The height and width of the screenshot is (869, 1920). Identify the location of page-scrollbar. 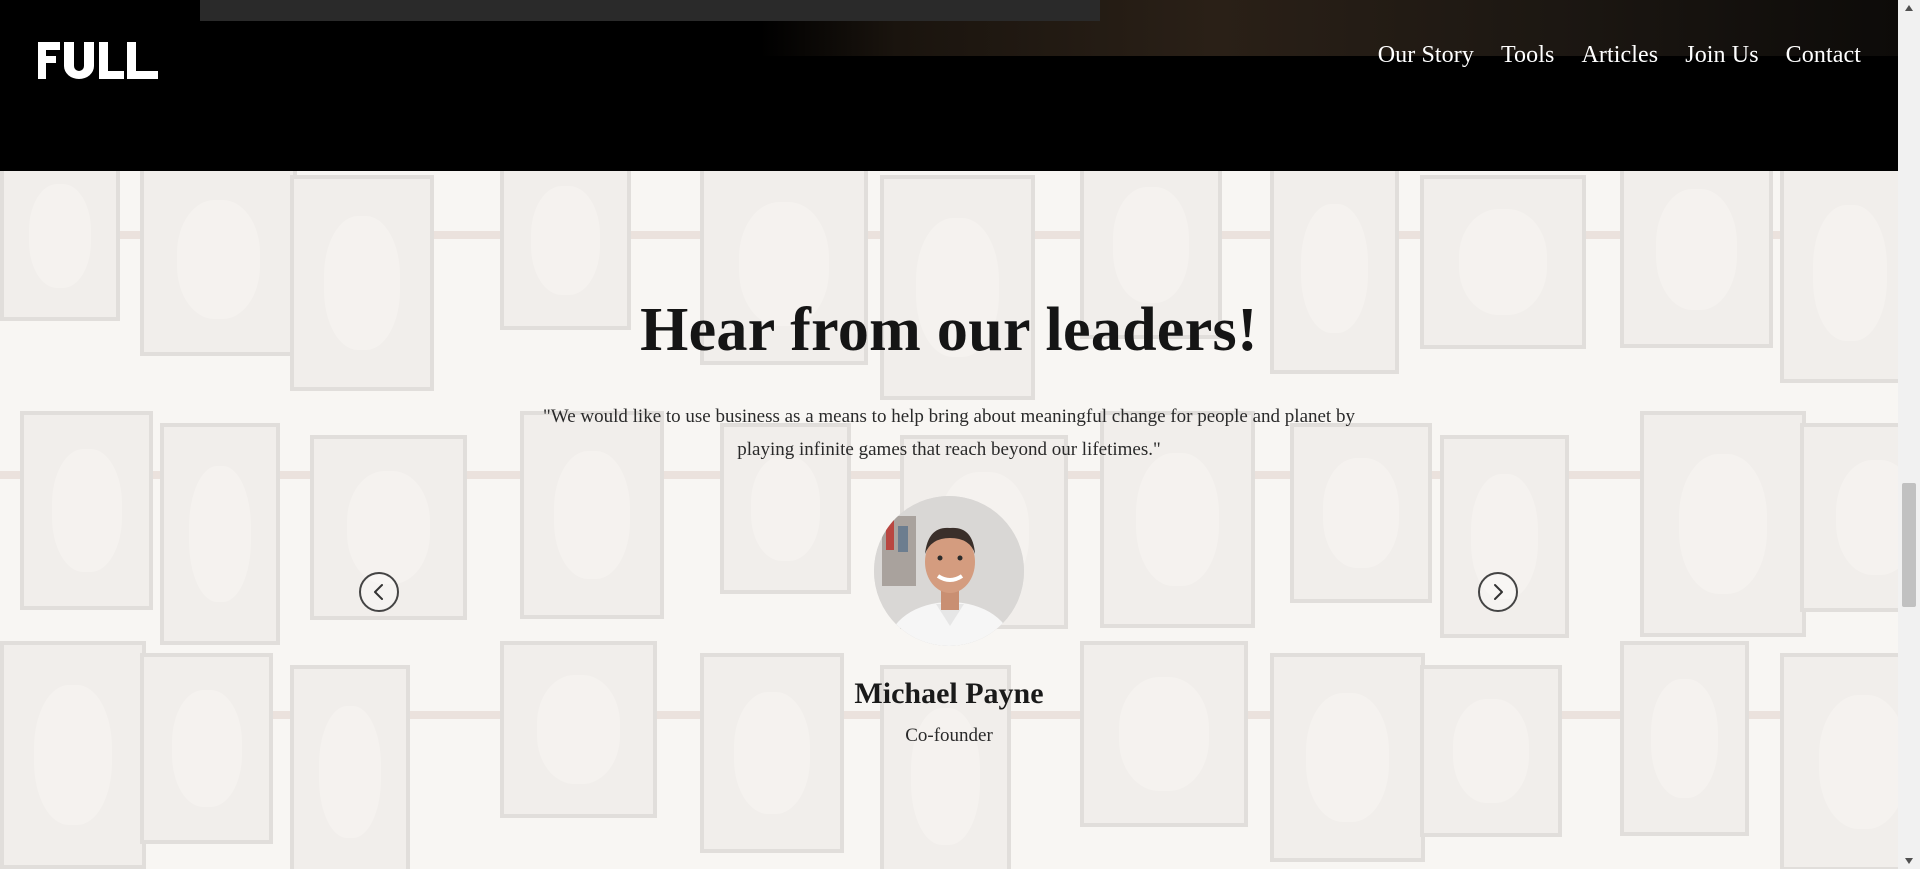
(1909, 434).